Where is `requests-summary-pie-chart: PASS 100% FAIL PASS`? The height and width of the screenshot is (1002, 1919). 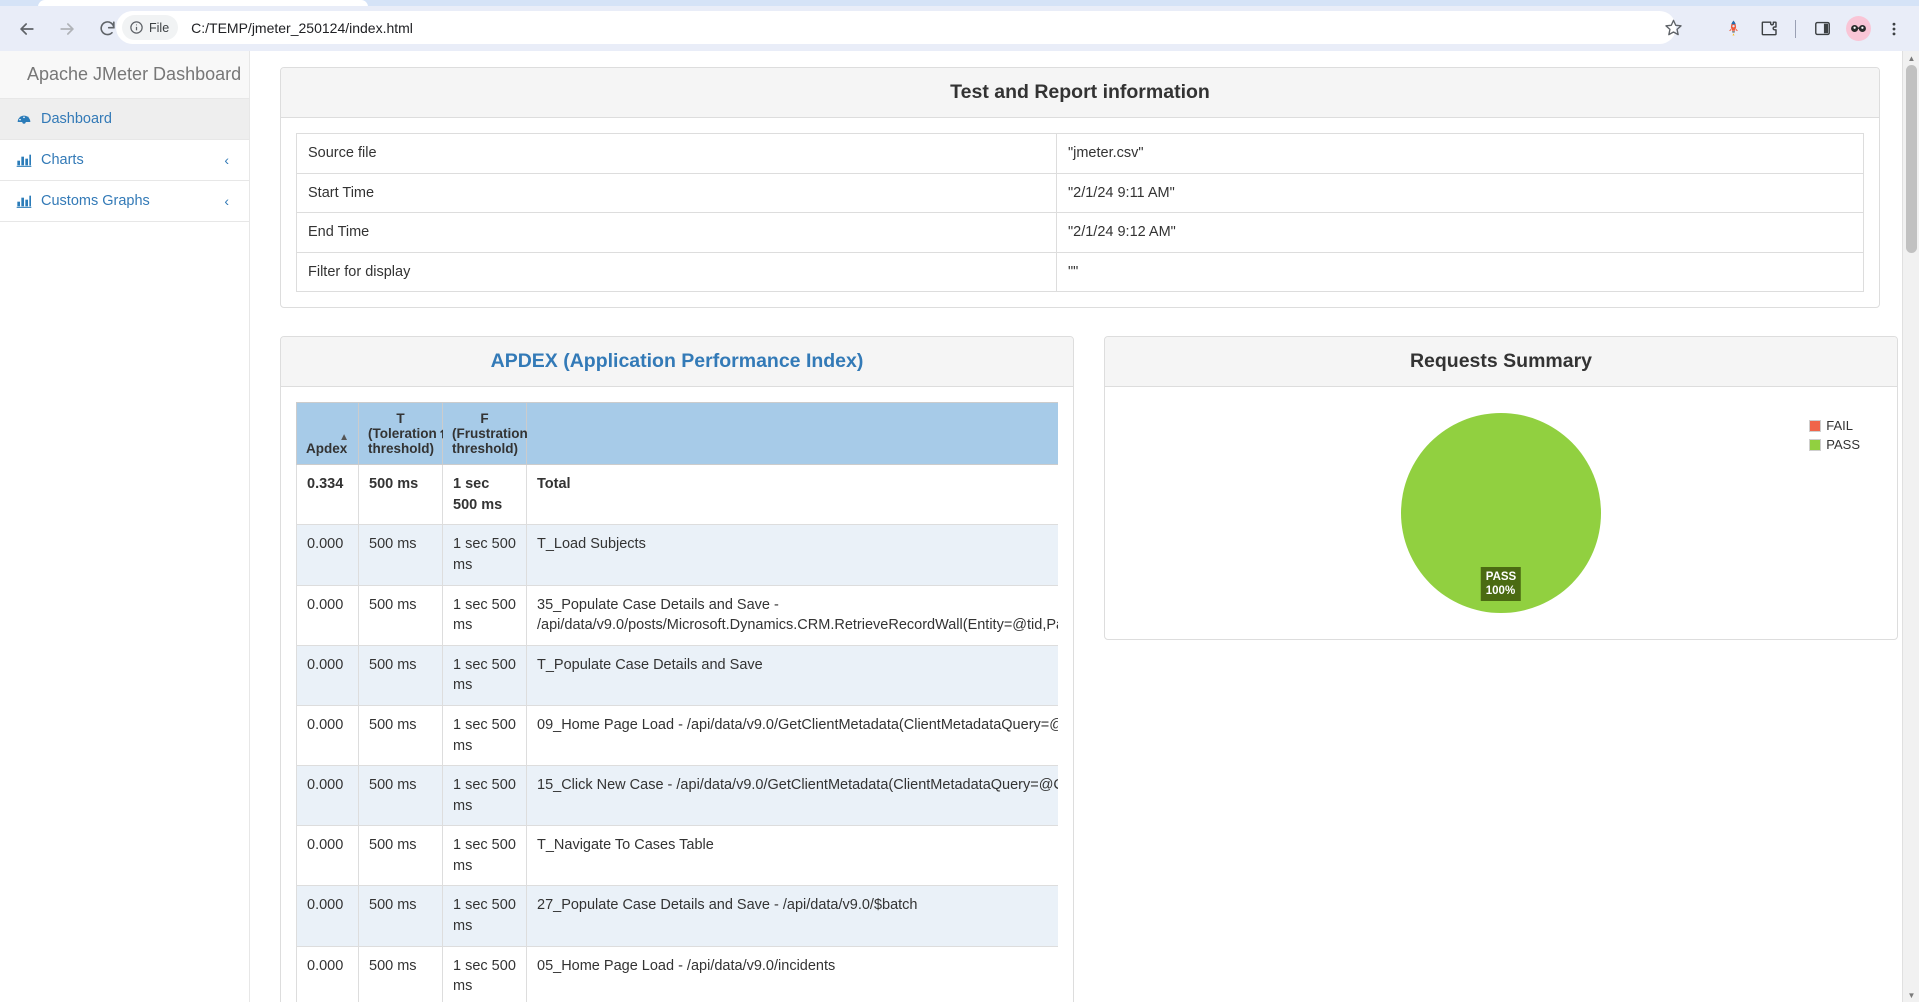
requests-summary-pie-chart: PASS 100% FAIL PASS is located at coordinates (1501, 513).